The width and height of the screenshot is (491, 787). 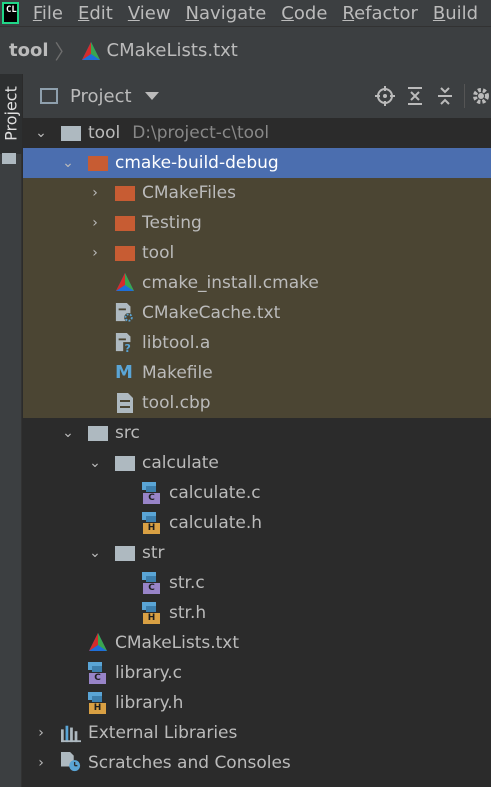 I want to click on tree-node-external-libraries: › External Libraries, so click(x=257, y=733).